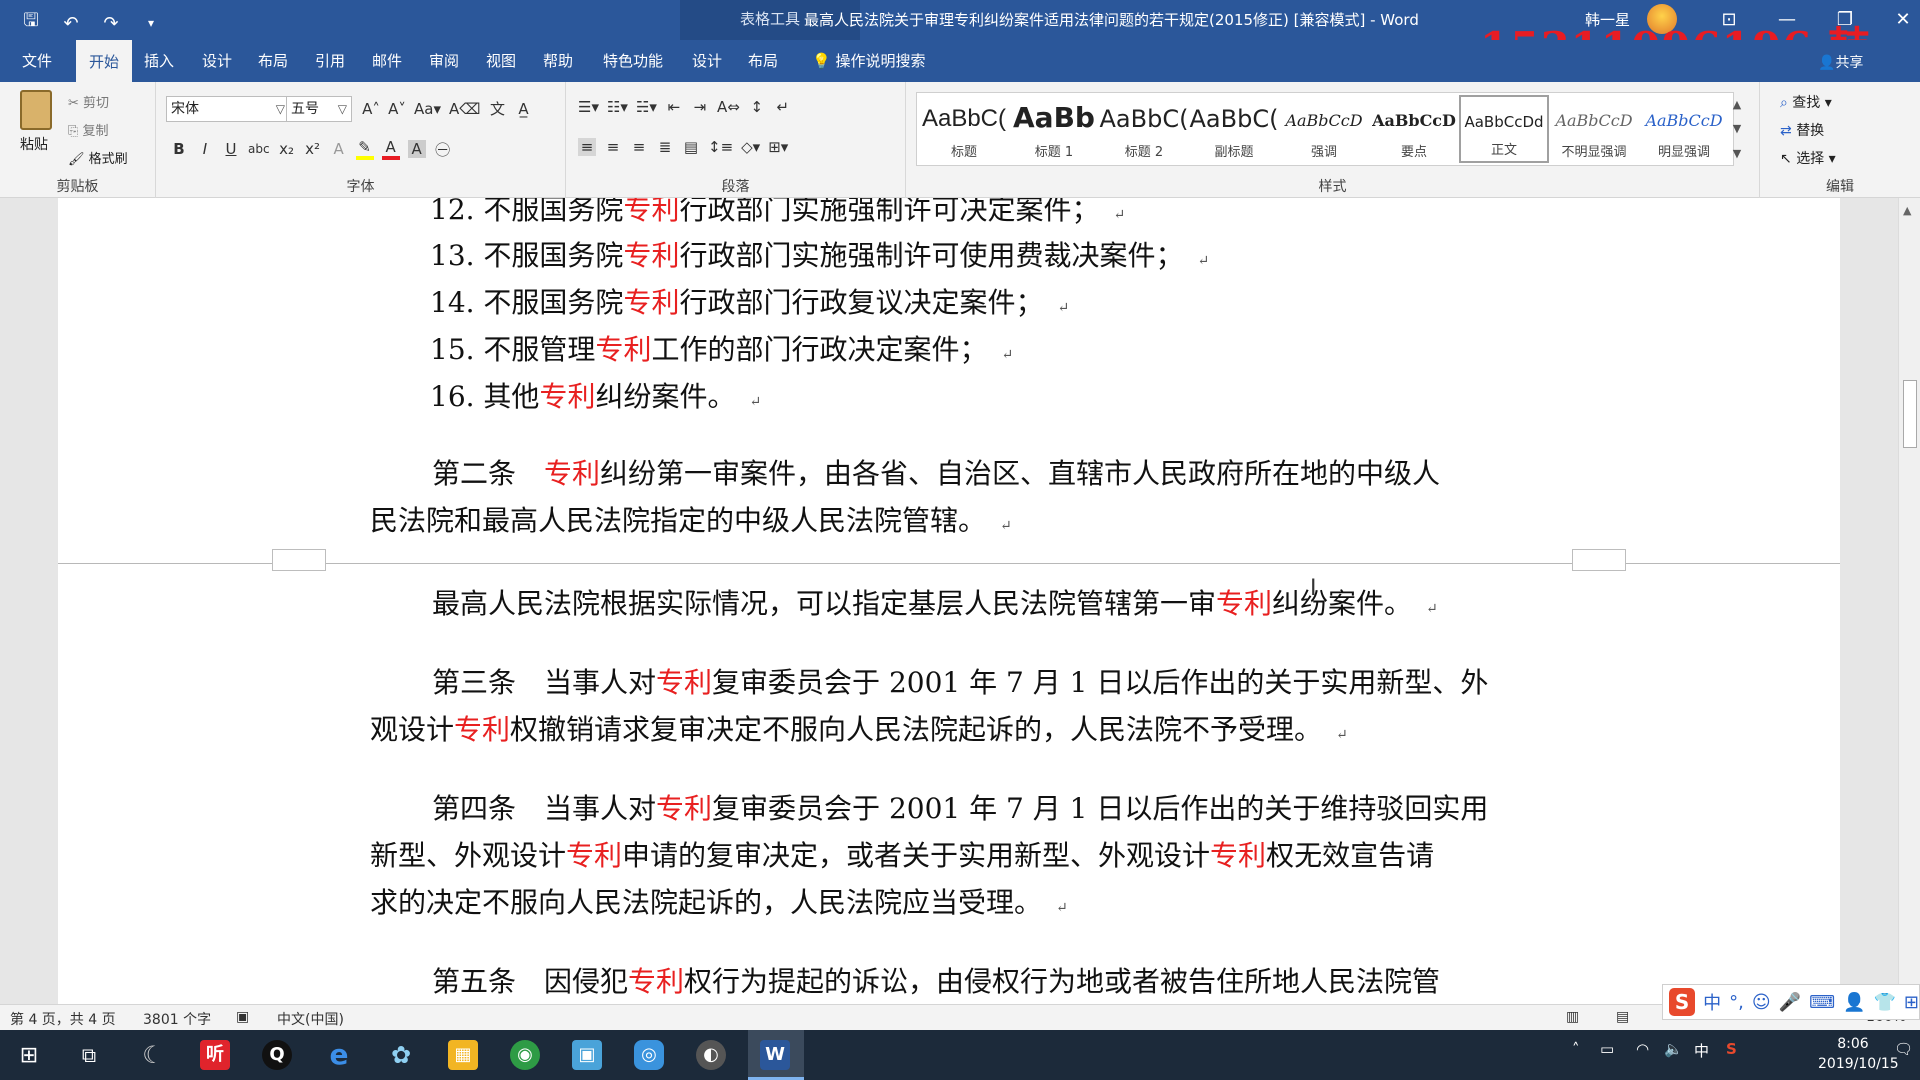  Describe the element at coordinates (819, 254) in the screenshot. I see `list-item: 13. 不服国务院专利行政部门实施强制许可使用费裁决案件； ↵` at that location.